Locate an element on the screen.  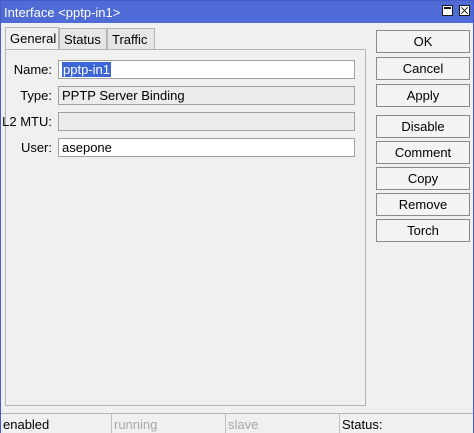
maximize-icon is located at coordinates (447, 10).